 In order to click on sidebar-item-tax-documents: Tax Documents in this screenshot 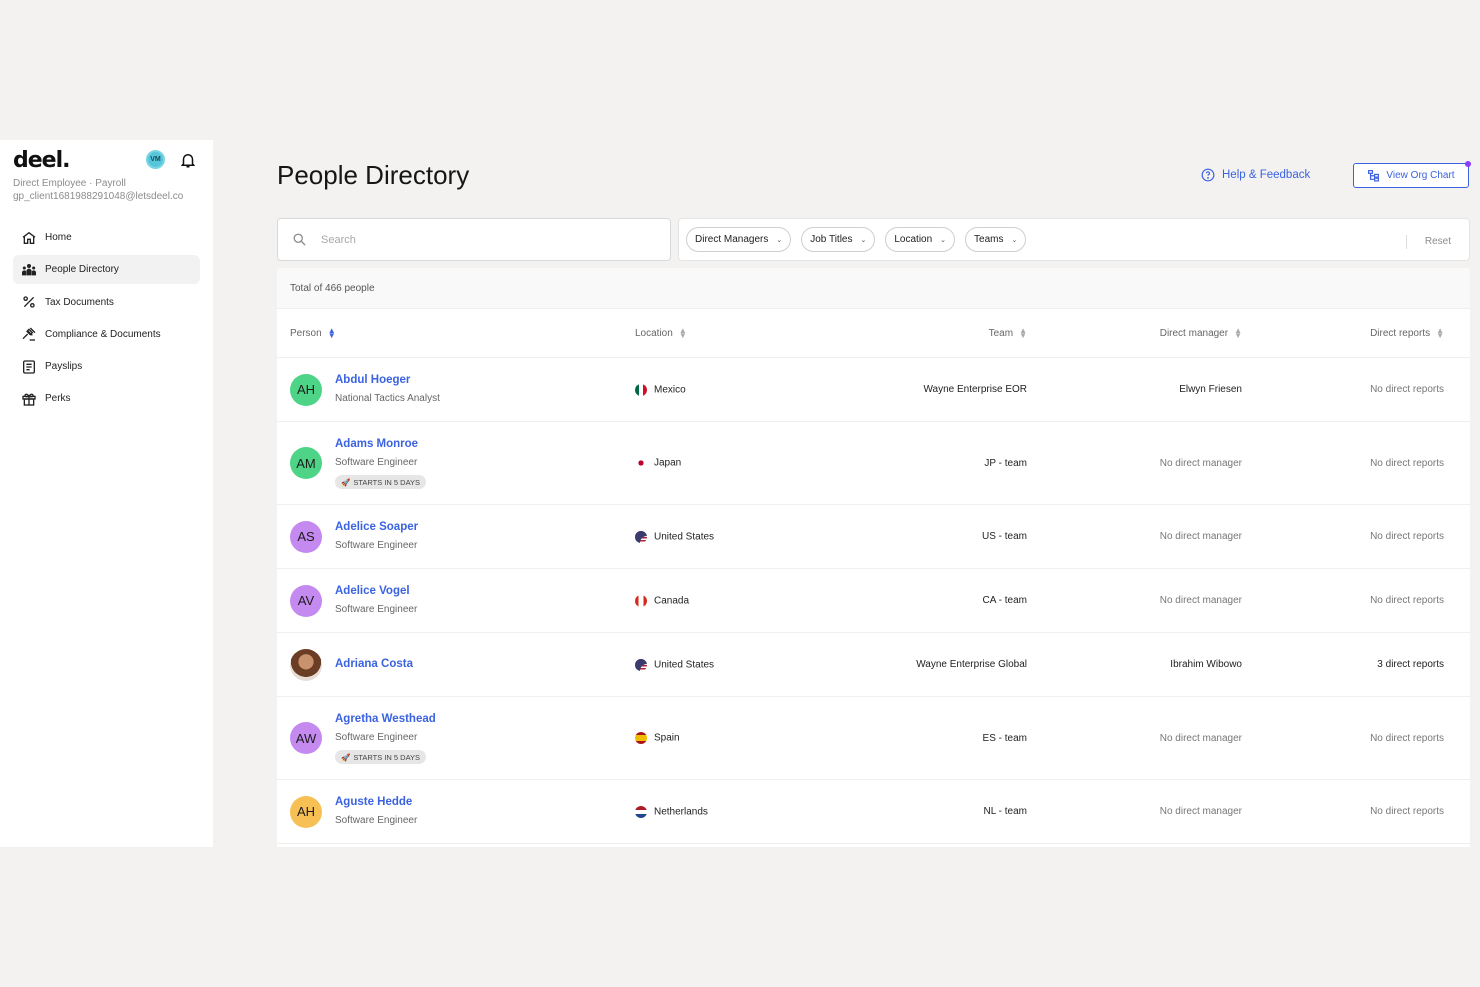, I will do `click(106, 302)`.